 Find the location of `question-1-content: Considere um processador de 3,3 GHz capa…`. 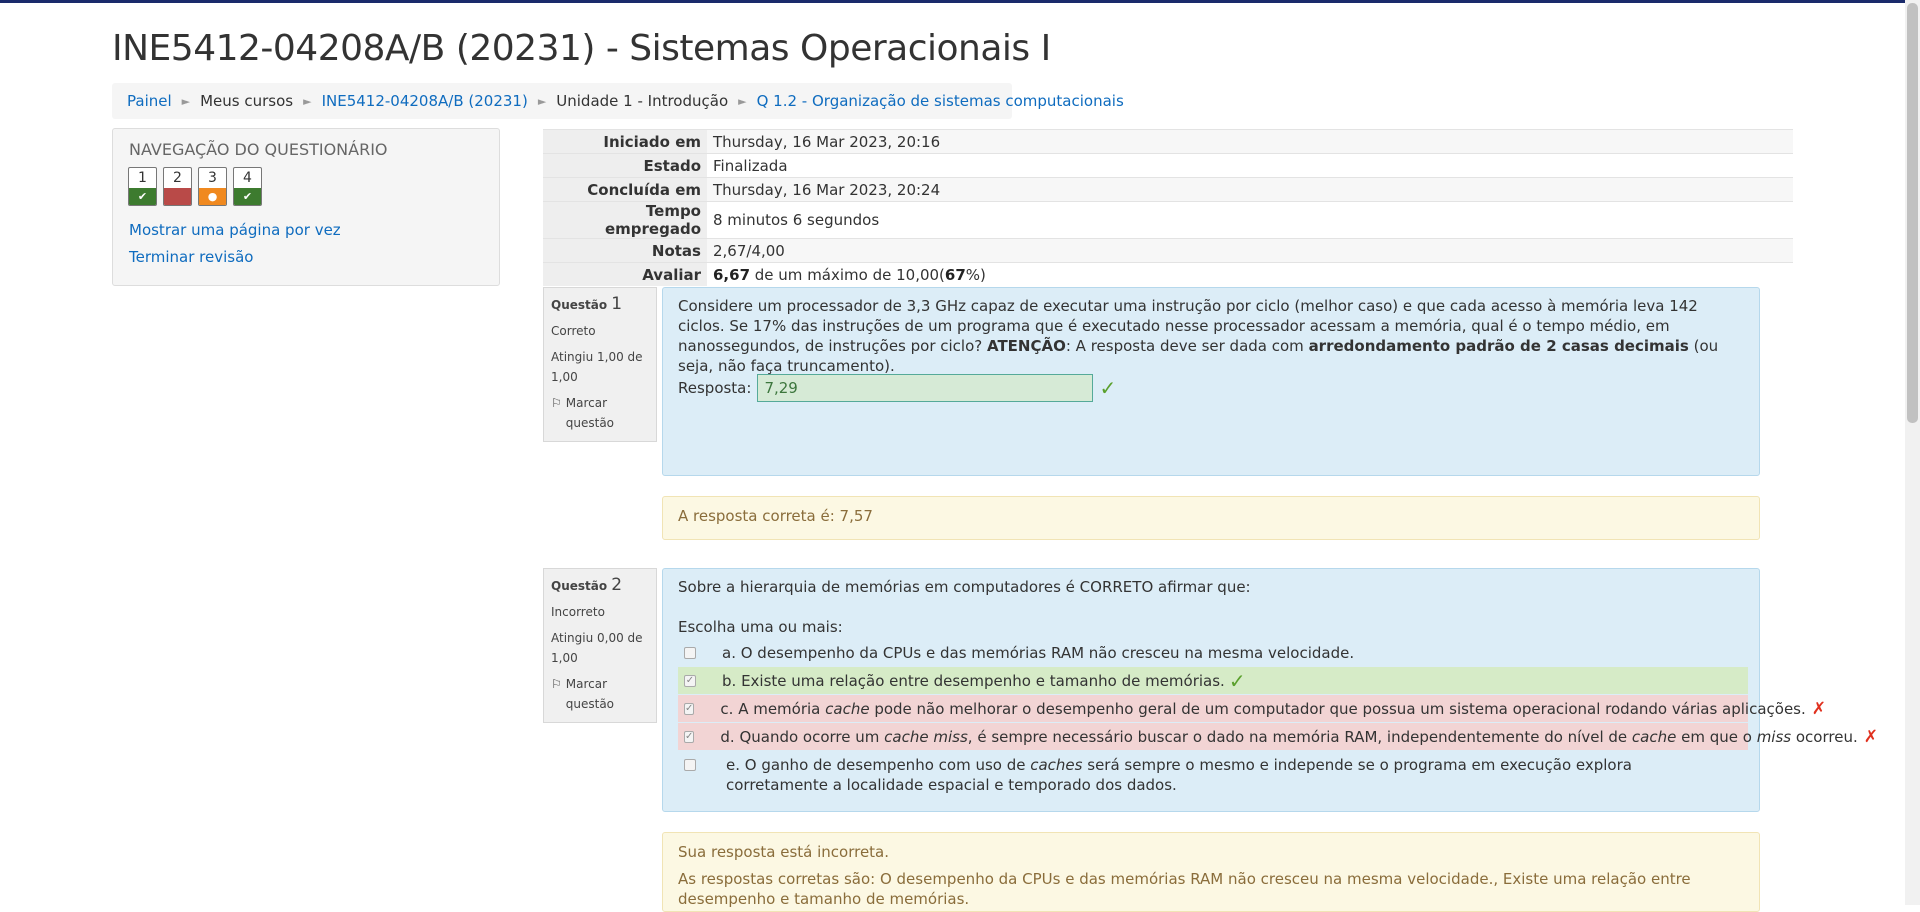

question-1-content: Considere um processador de 3,3 GHz capa… is located at coordinates (1211, 381).